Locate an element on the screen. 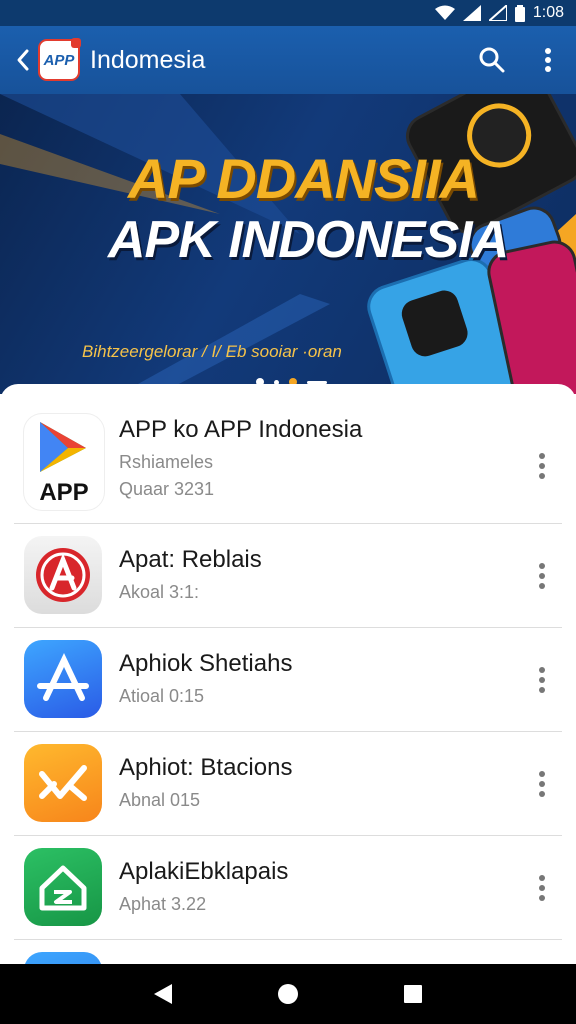  nav-back-button is located at coordinates (163, 994).